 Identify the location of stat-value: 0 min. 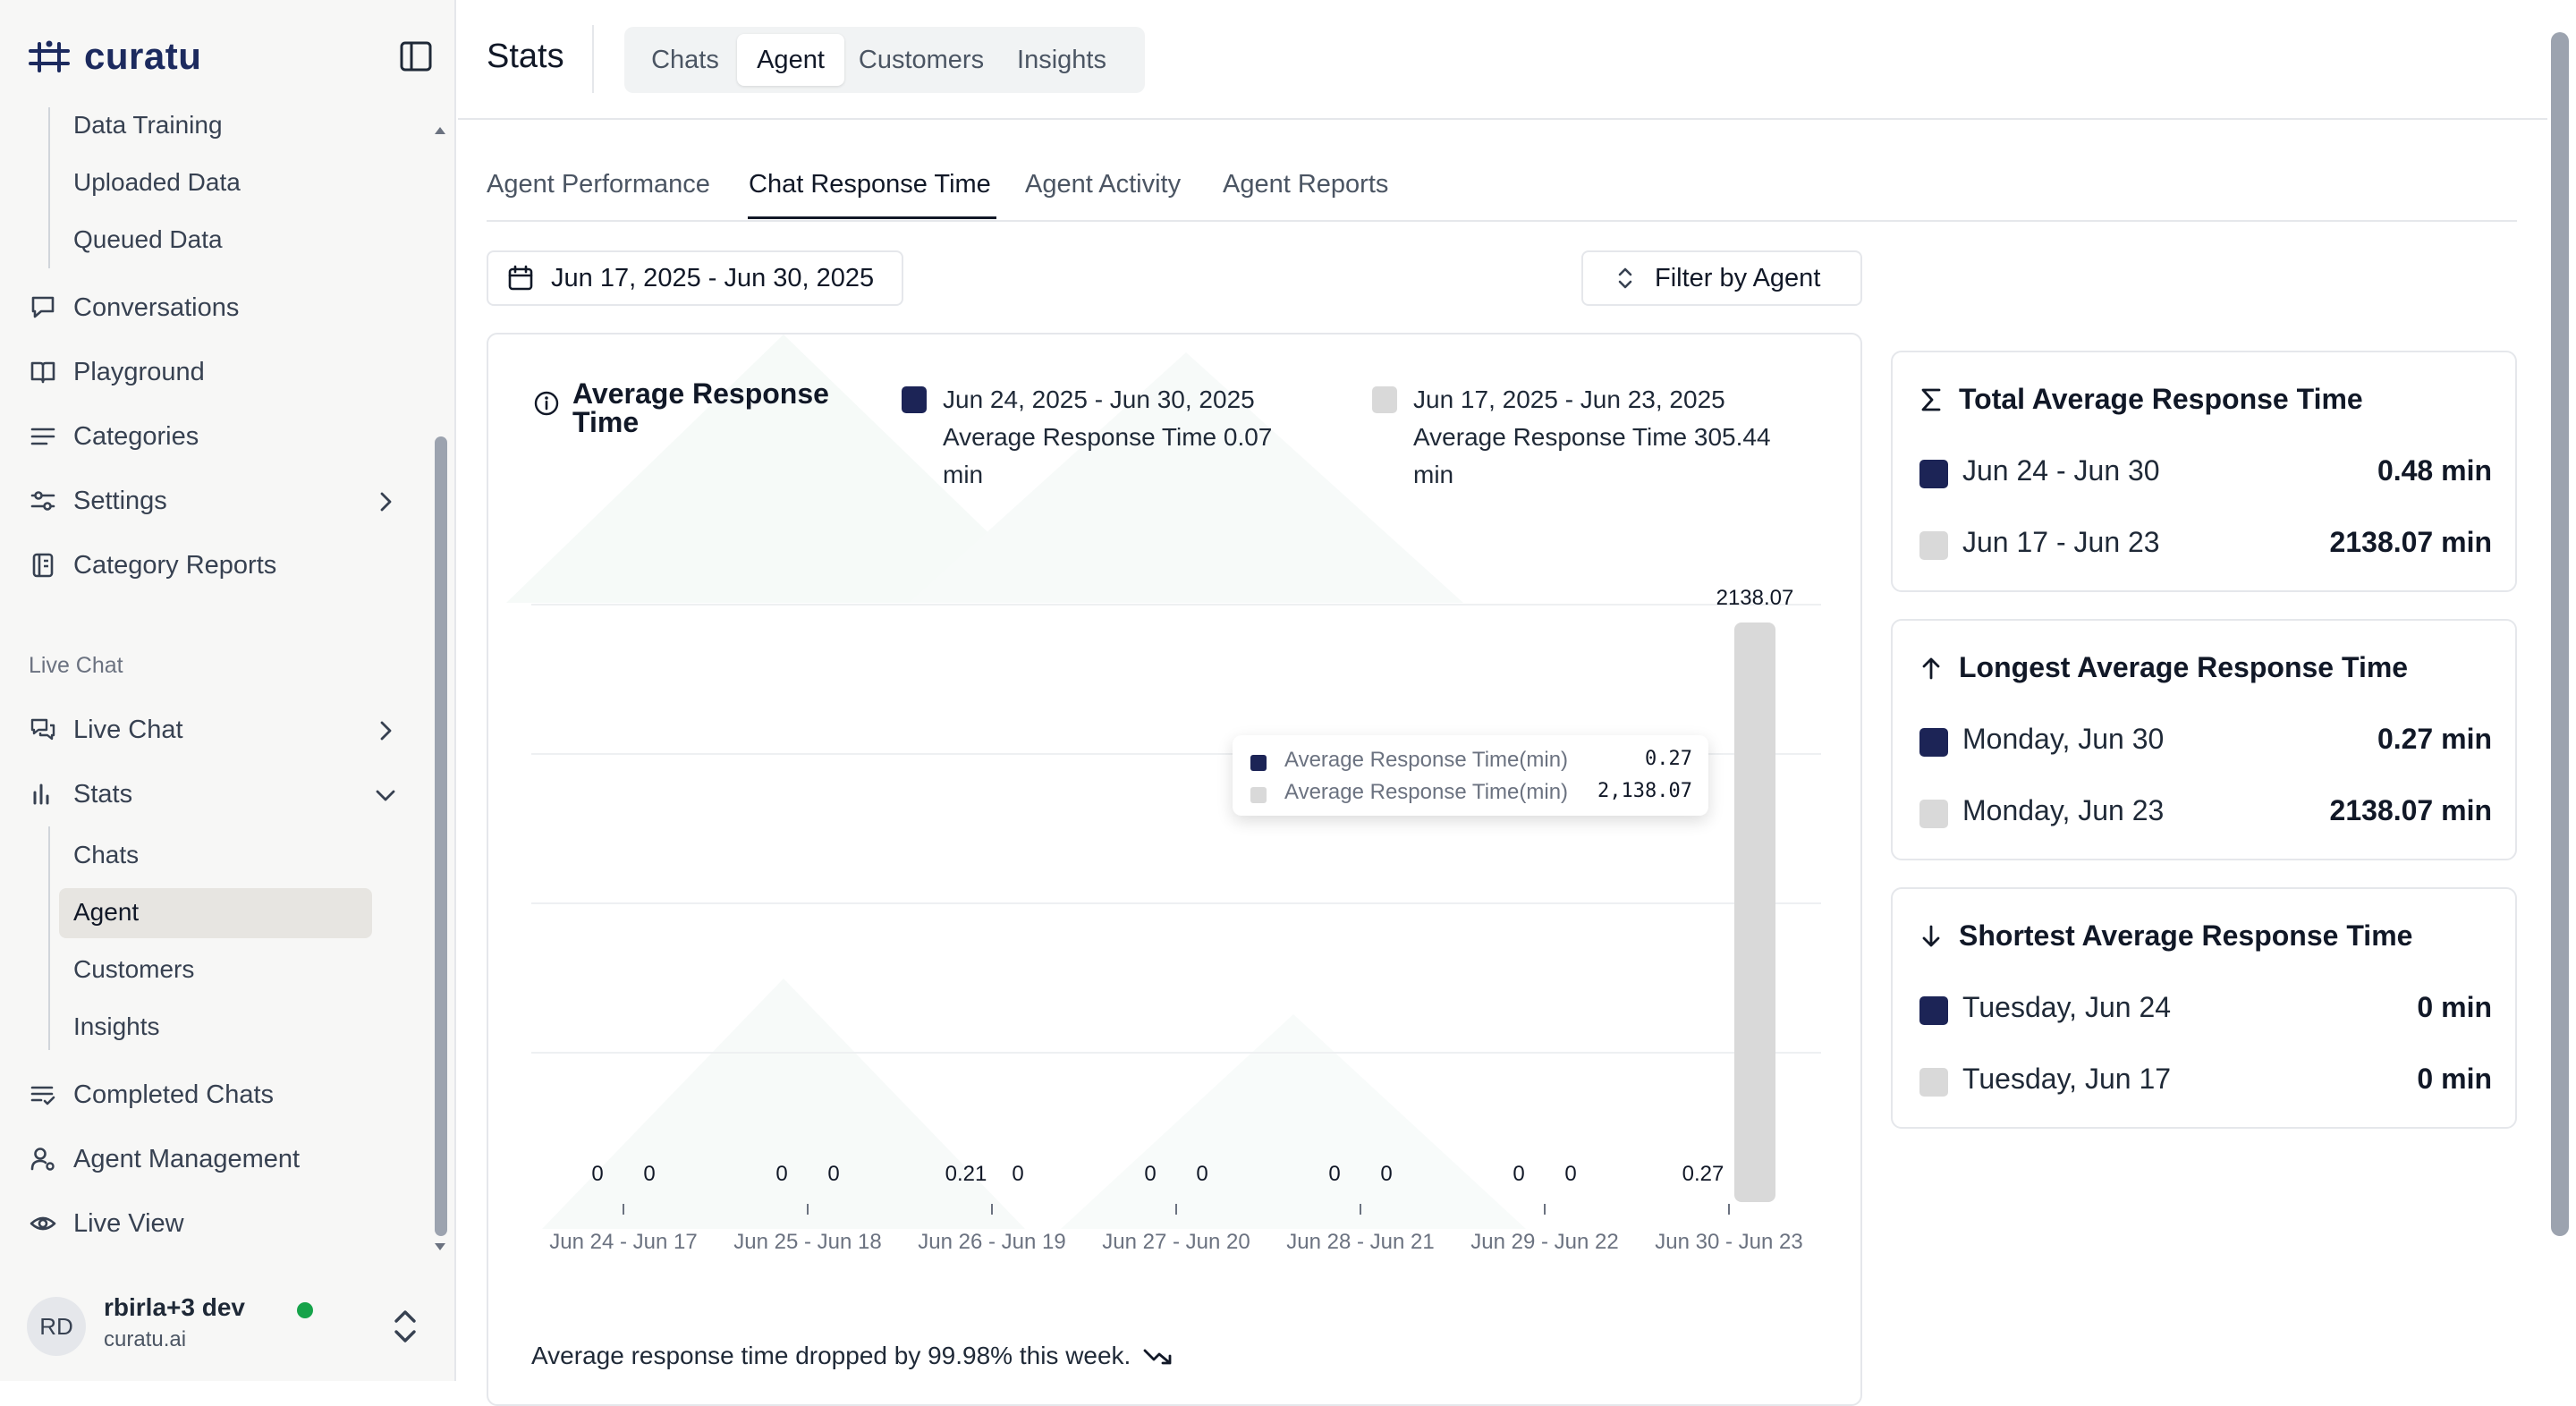
(2454, 1007).